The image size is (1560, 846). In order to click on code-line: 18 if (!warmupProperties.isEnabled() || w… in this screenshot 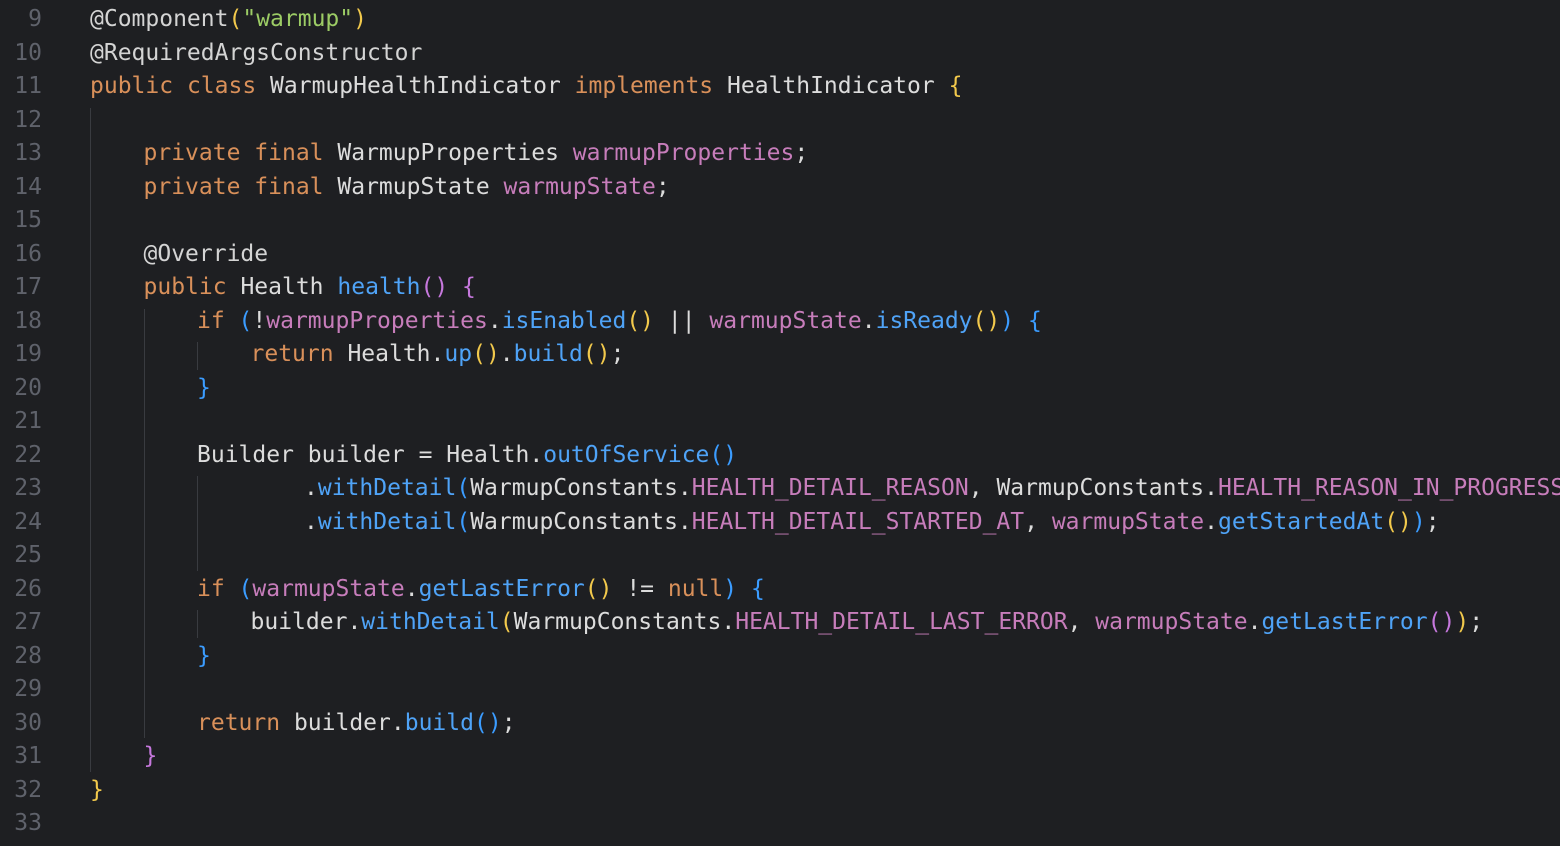, I will do `click(780, 321)`.